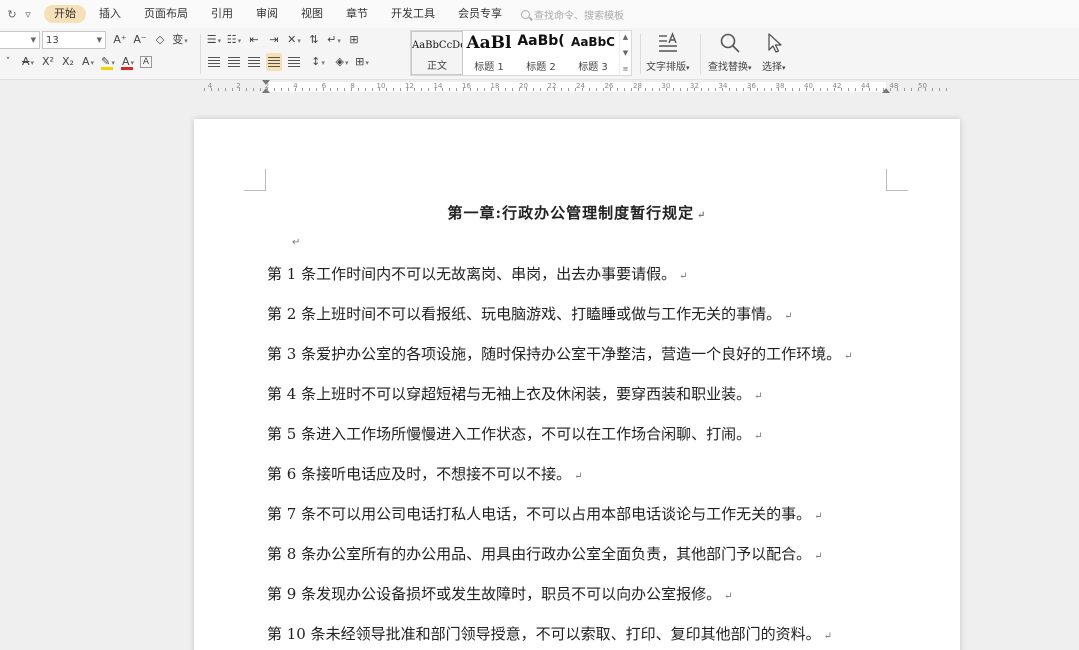  Describe the element at coordinates (424, 473) in the screenshot. I see `paragraph-6: 第 6 条接听电话应及时，不想接不可以不接。 ↵` at that location.